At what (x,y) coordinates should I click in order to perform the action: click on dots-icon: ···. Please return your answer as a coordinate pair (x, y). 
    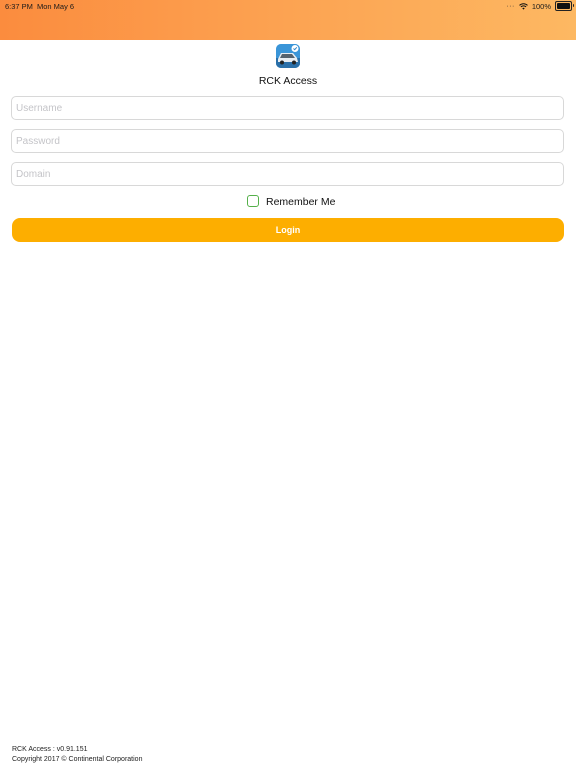
    Looking at the image, I should click on (510, 6).